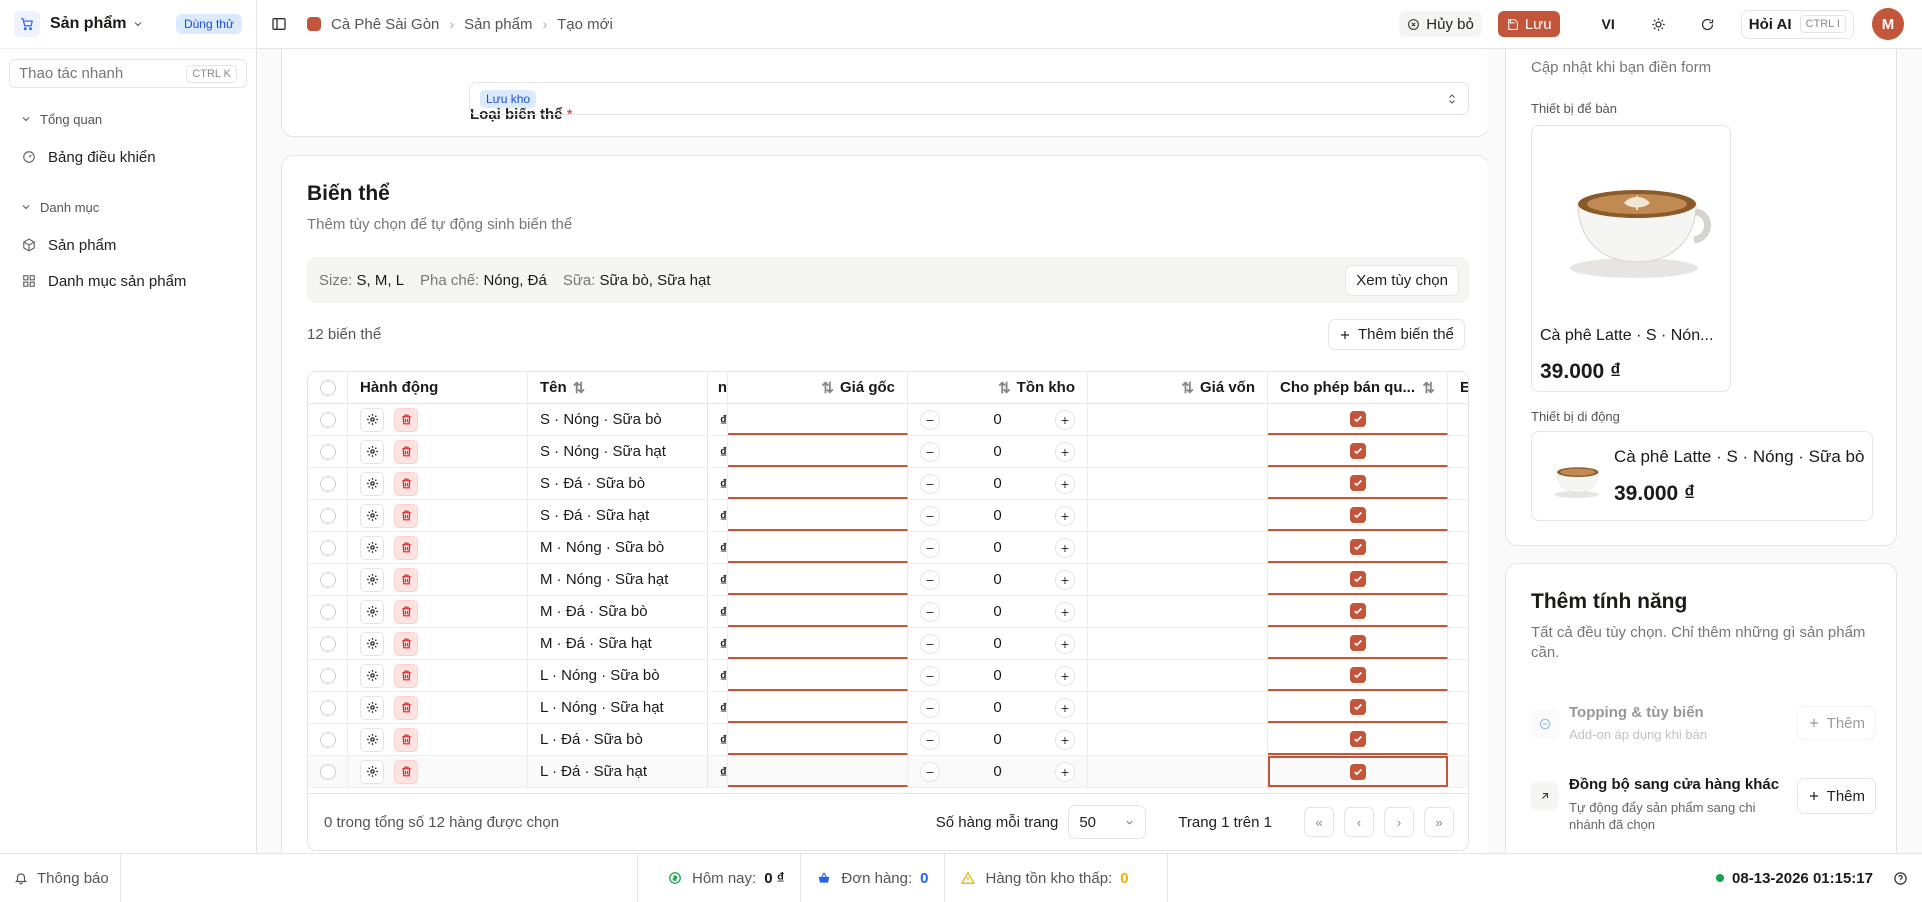  Describe the element at coordinates (1439, 822) in the screenshot. I see `last-page-icon: »` at that location.